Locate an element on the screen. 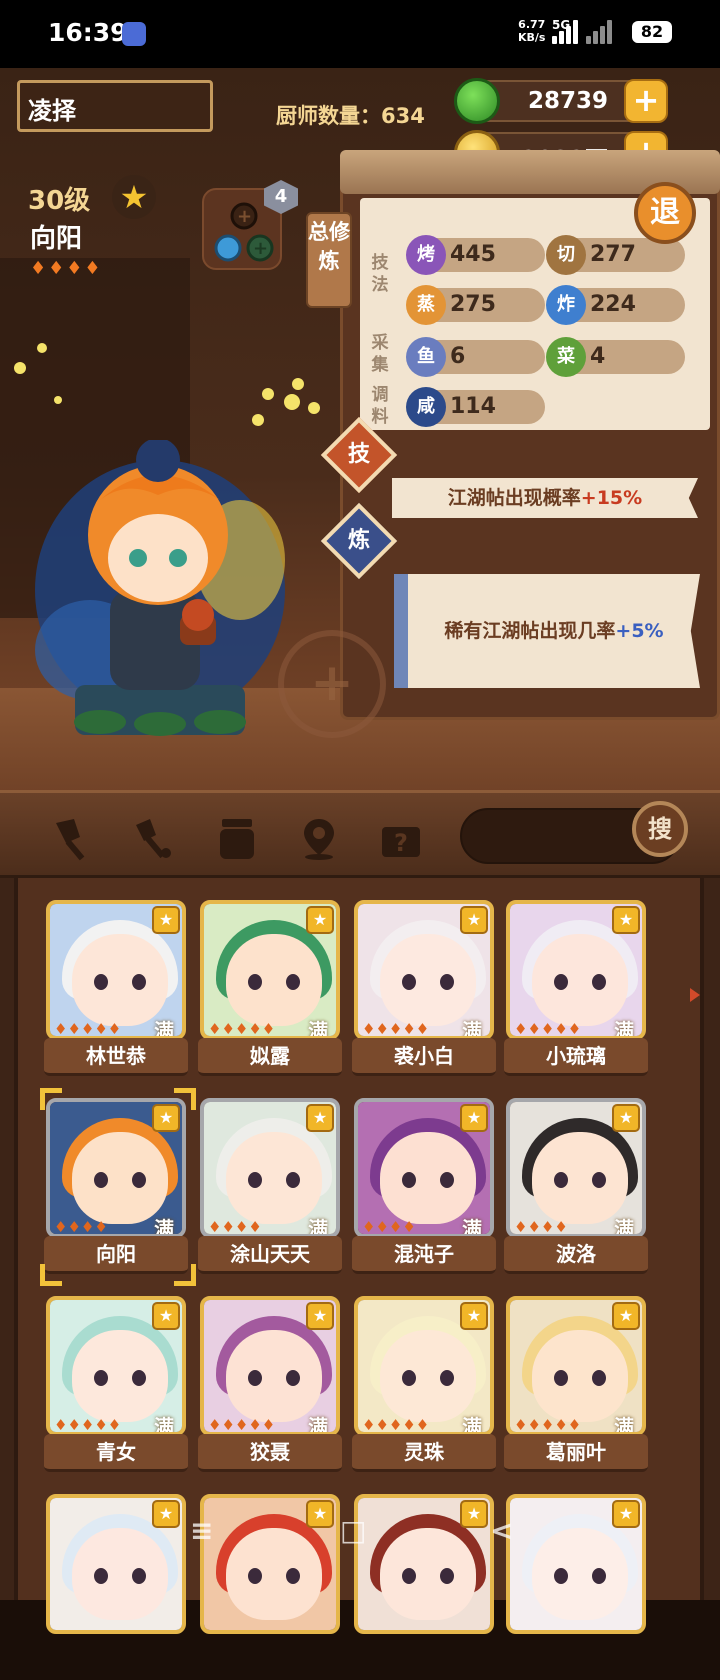 The image size is (720, 1680). stat-value: 114 is located at coordinates (473, 406).